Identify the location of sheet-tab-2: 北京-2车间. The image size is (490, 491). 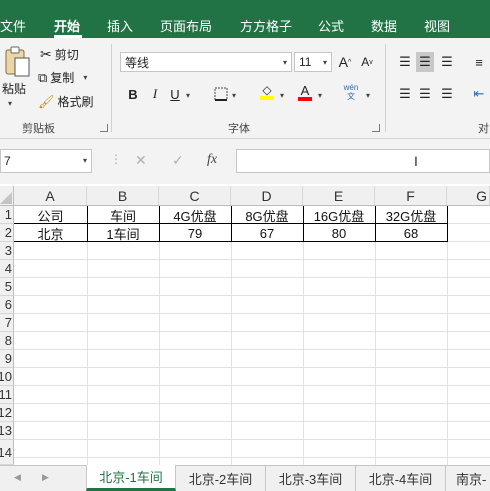
(221, 478).